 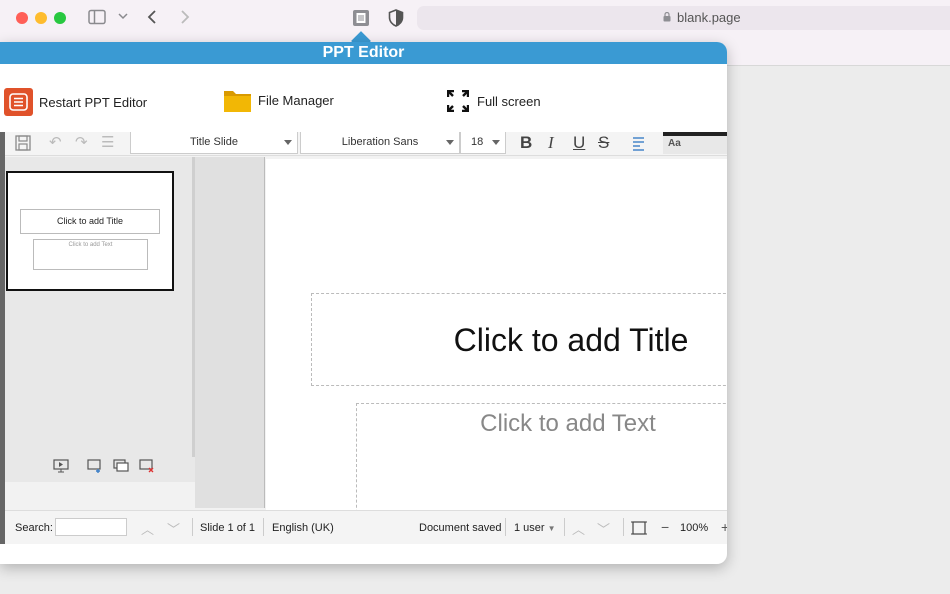 What do you see at coordinates (526, 143) in the screenshot?
I see `bold-button: B` at bounding box center [526, 143].